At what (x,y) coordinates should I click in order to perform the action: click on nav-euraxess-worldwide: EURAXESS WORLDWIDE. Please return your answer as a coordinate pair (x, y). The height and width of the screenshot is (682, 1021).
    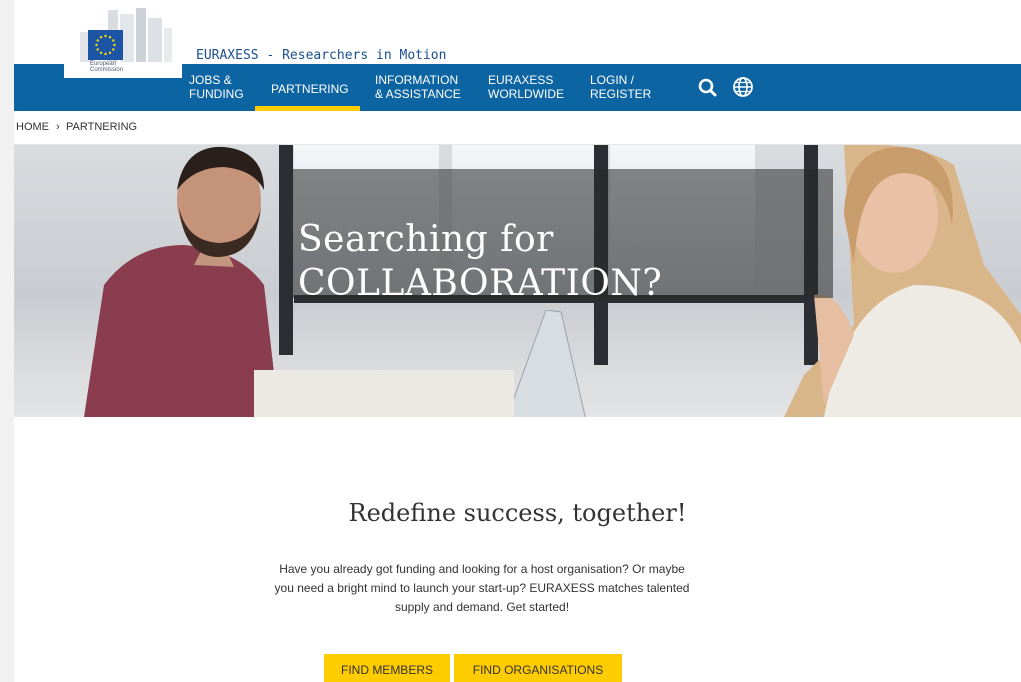
    Looking at the image, I should click on (526, 87).